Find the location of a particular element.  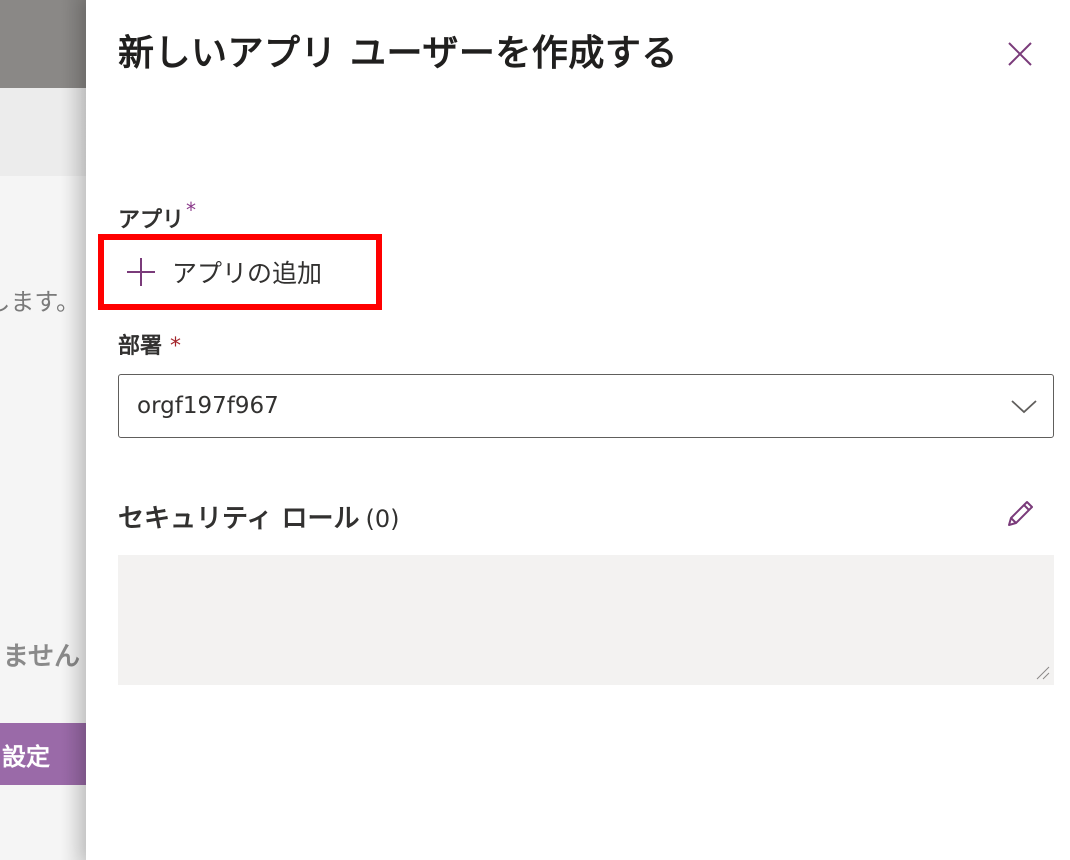

security-roles-title-text: セキュリティ ロール is located at coordinates (239, 519).